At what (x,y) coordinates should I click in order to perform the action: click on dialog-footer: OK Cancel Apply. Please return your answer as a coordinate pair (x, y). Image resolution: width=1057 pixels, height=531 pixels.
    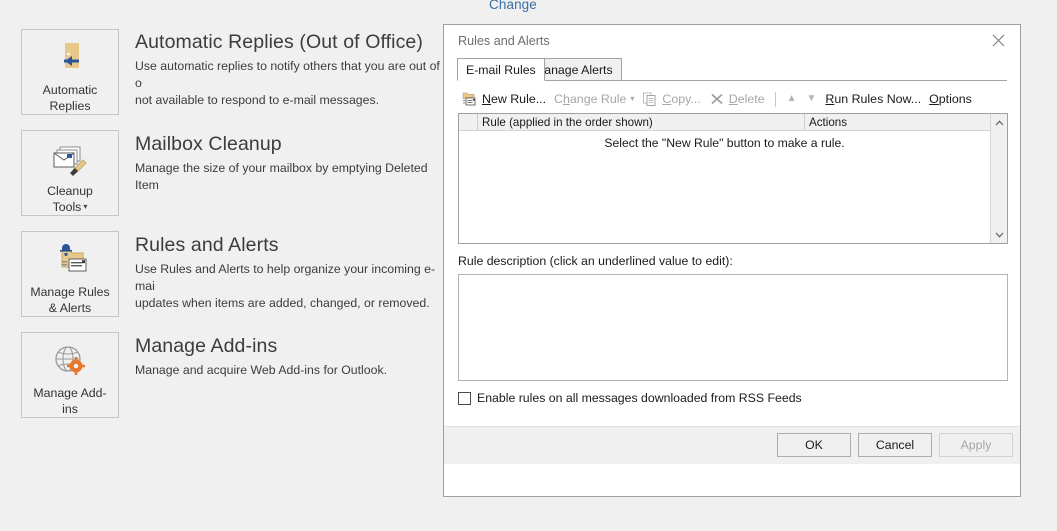
    Looking at the image, I should click on (732, 445).